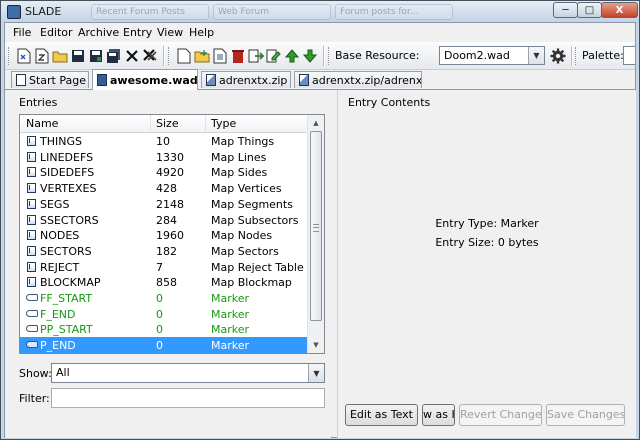 The height and width of the screenshot is (440, 640). Describe the element at coordinates (34, 398) in the screenshot. I see `filter-label: Filter:` at that location.